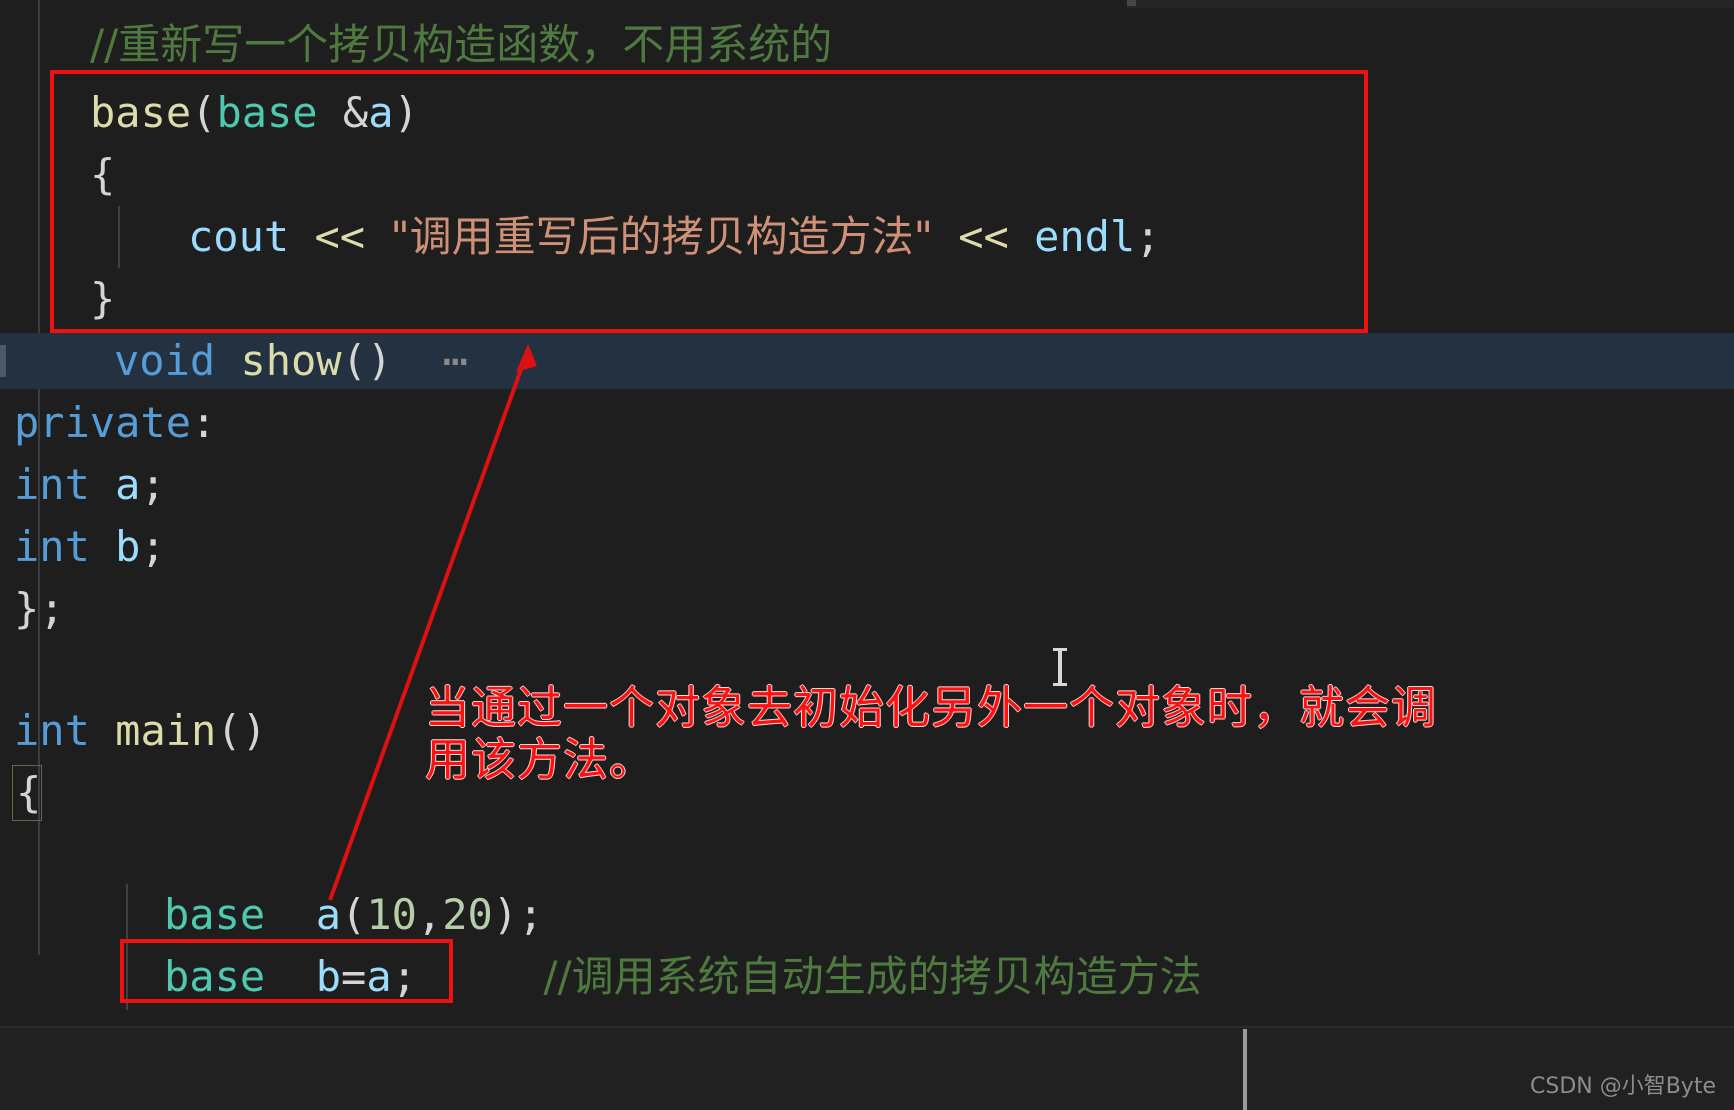 This screenshot has height=1110, width=1734. Describe the element at coordinates (1060, 667) in the screenshot. I see `text-cursor-icon` at that location.